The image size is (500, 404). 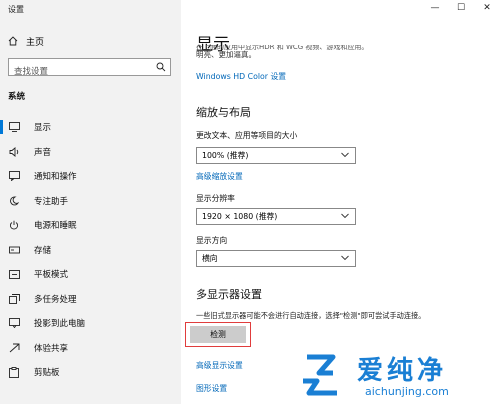 I want to click on sidebar-item-label: 通知和操作, so click(x=55, y=177).